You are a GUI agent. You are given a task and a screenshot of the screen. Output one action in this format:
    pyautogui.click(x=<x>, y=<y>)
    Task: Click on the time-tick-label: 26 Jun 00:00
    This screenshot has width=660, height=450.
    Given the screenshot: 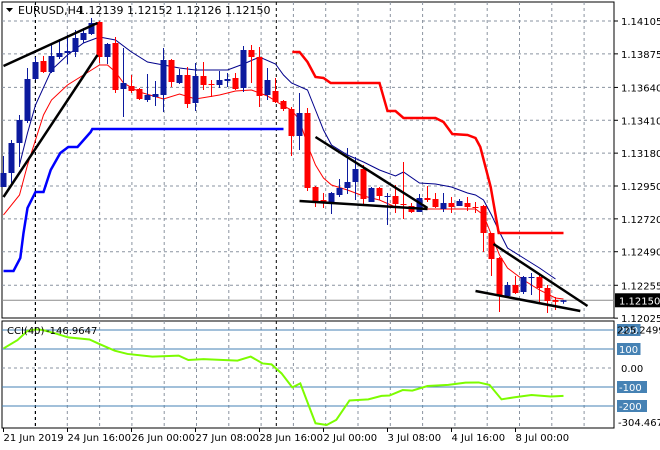 What is the action you would take?
    pyautogui.click(x=164, y=438)
    